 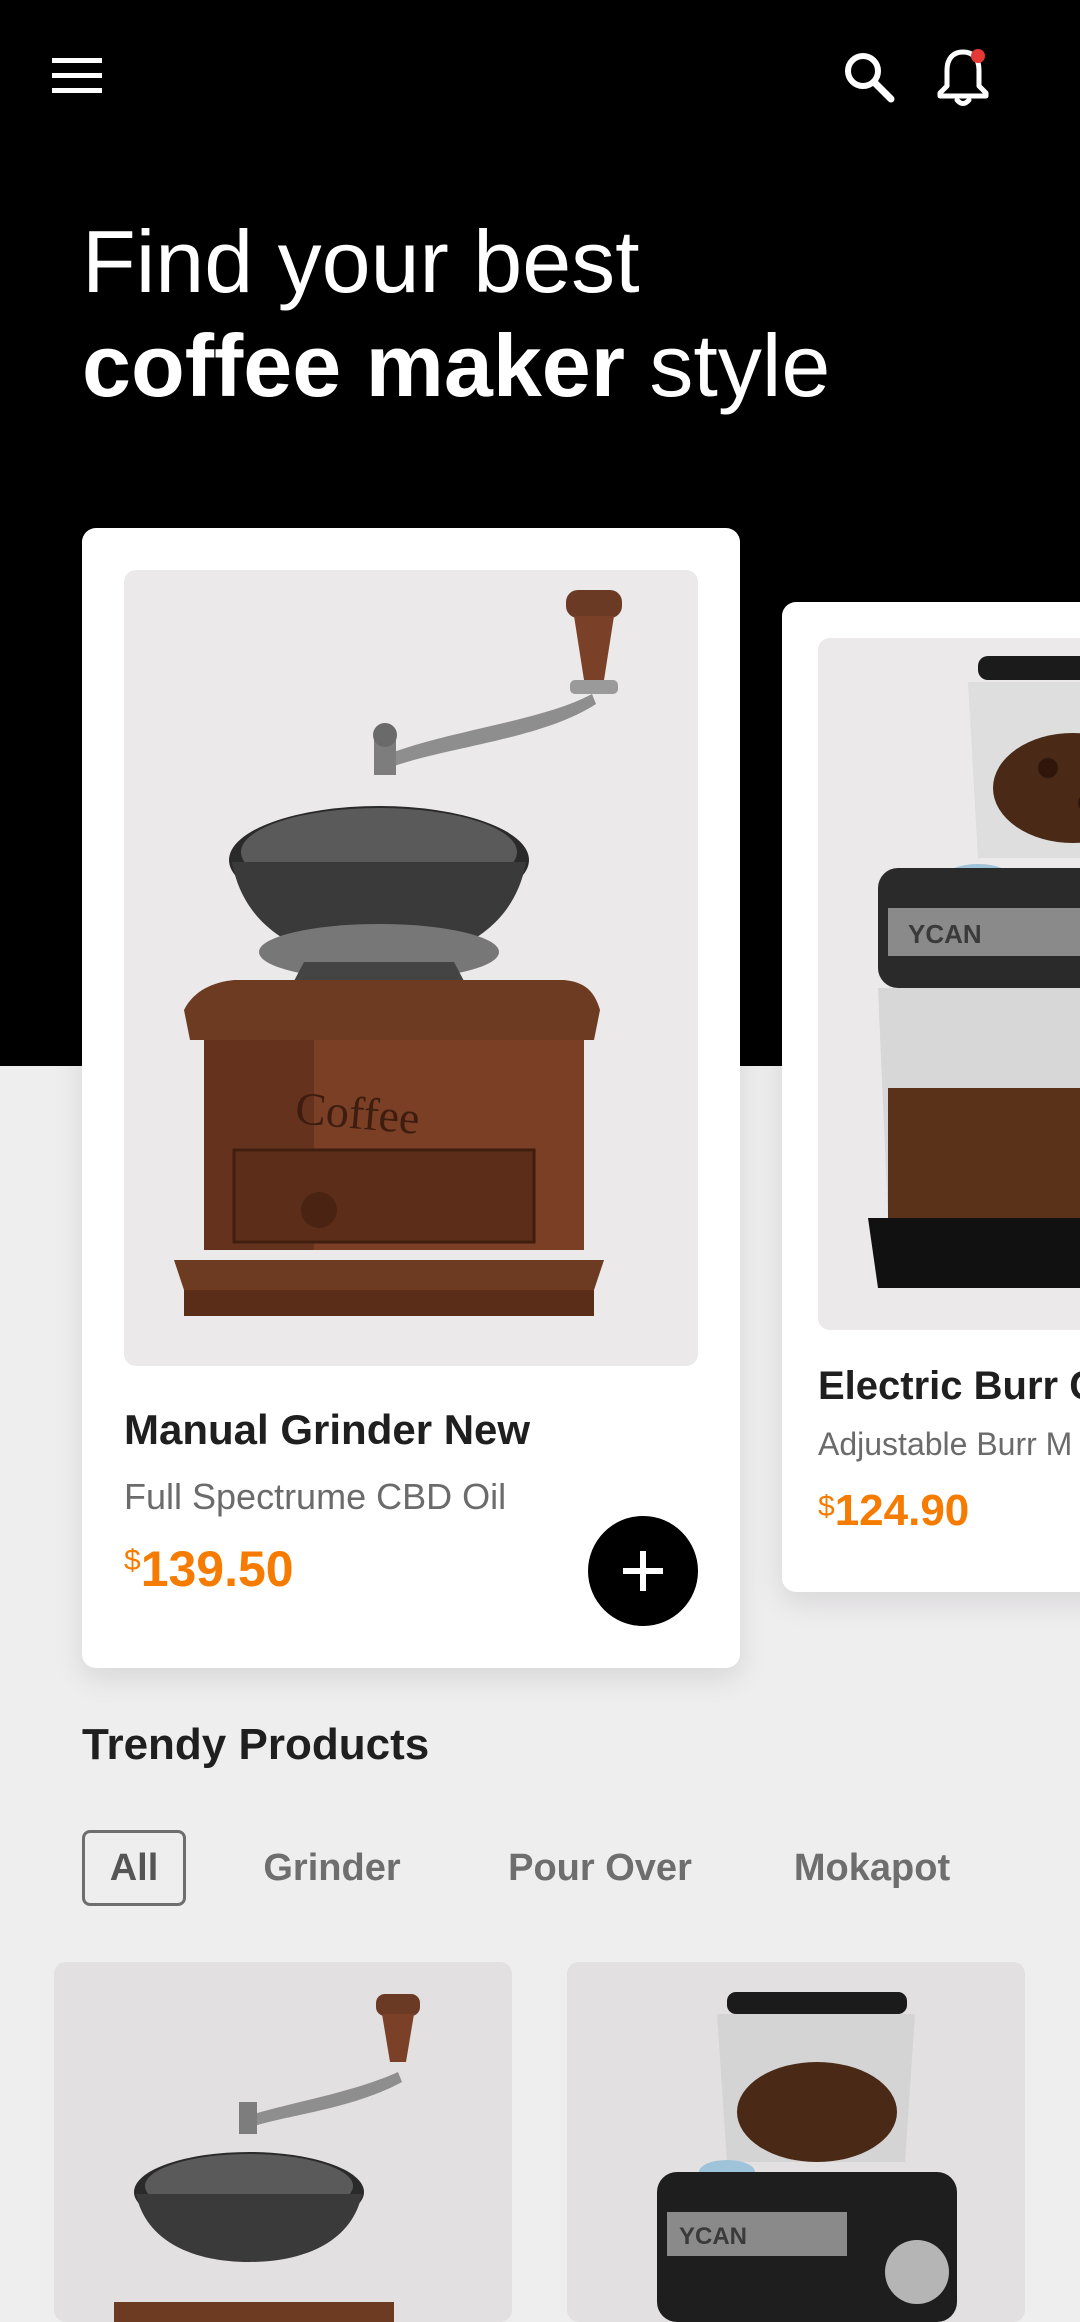 What do you see at coordinates (949, 1386) in the screenshot?
I see `product-title: Electric Burr Co` at bounding box center [949, 1386].